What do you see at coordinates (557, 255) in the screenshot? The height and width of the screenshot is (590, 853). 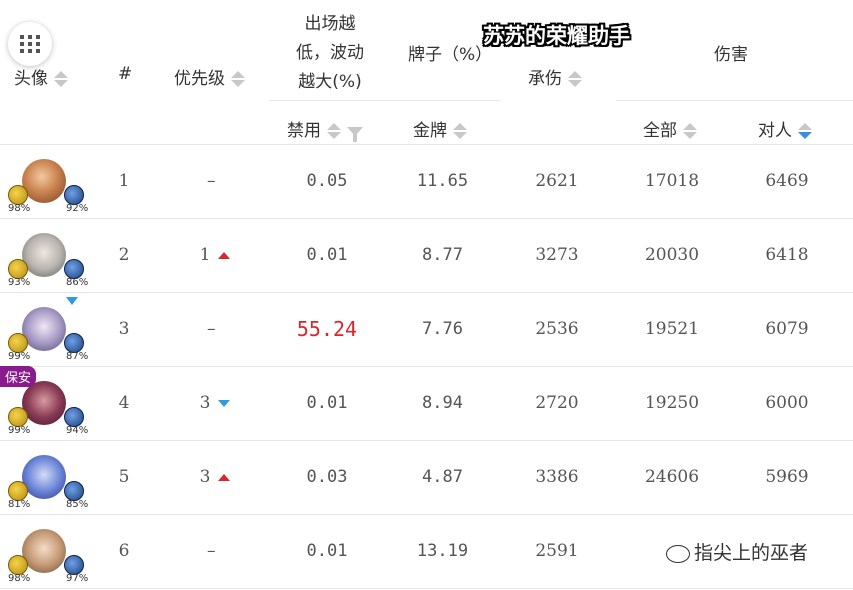 I see `tank-cell: 3273` at bounding box center [557, 255].